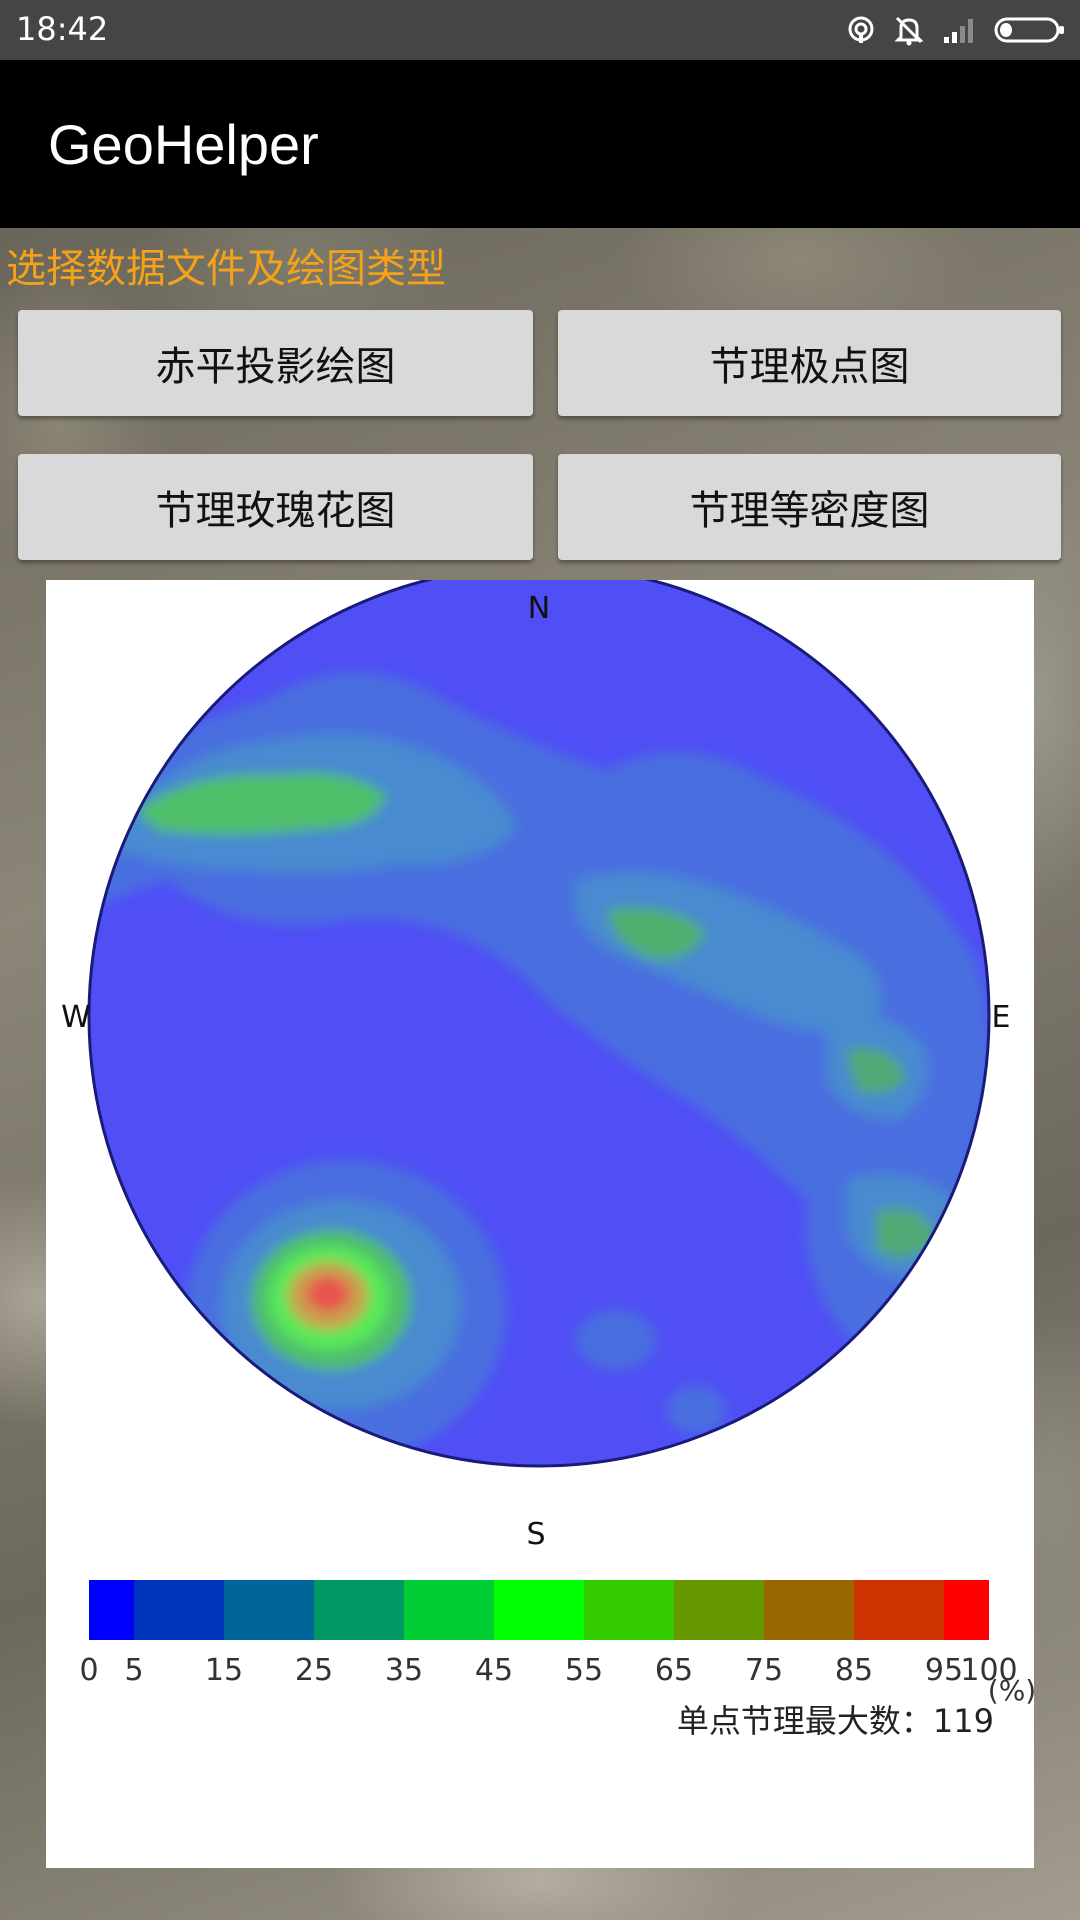 The height and width of the screenshot is (1920, 1080). Describe the element at coordinates (584, 1670) in the screenshot. I see `colorbar-tick-label: 55` at that location.